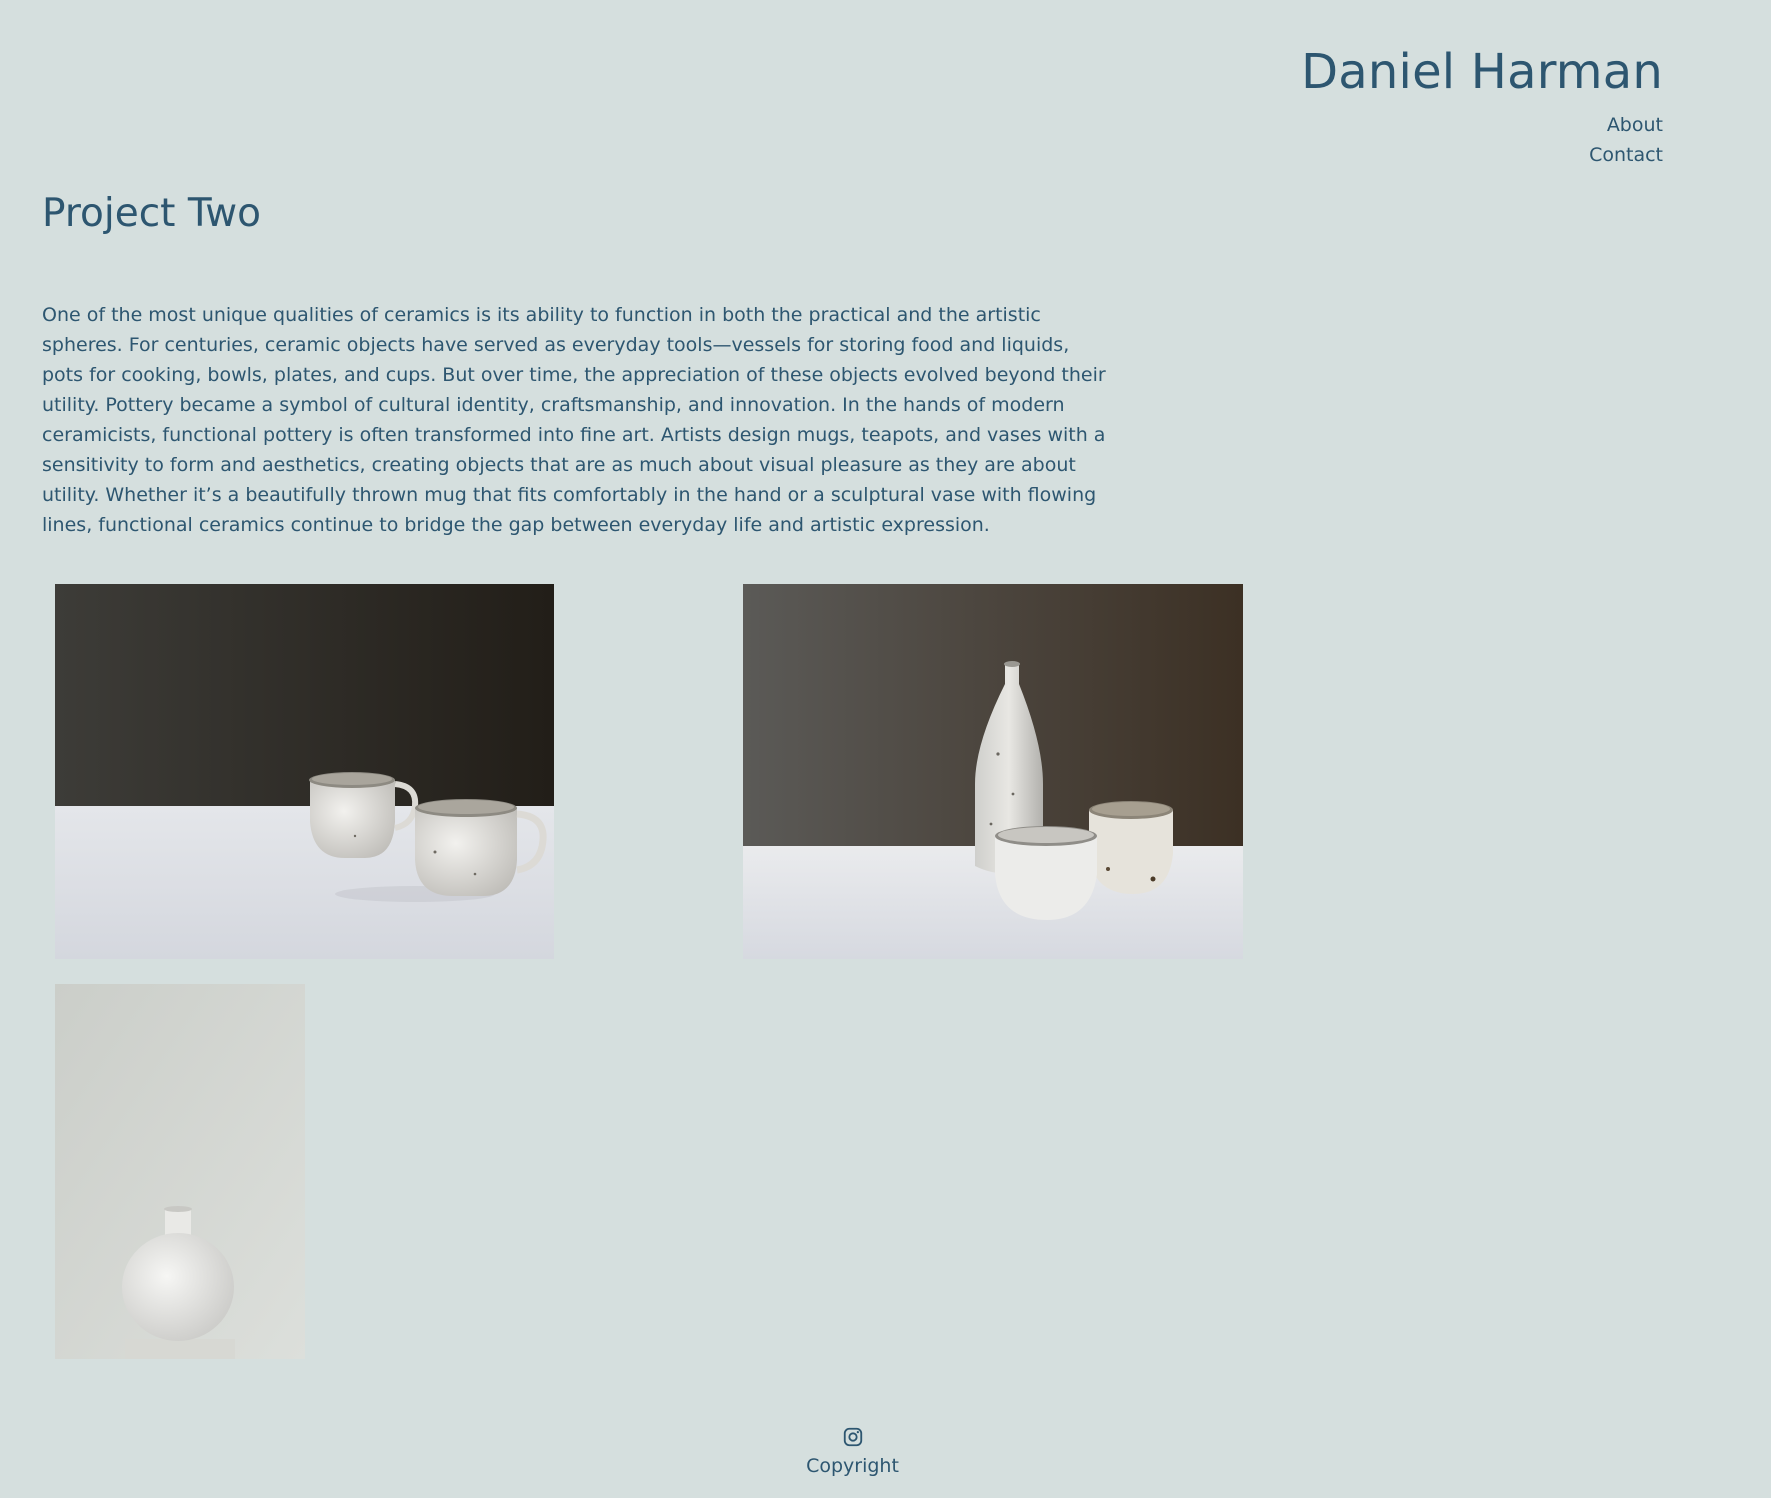  Describe the element at coordinates (304, 771) in the screenshot. I see `gallery-image-mugs` at that location.